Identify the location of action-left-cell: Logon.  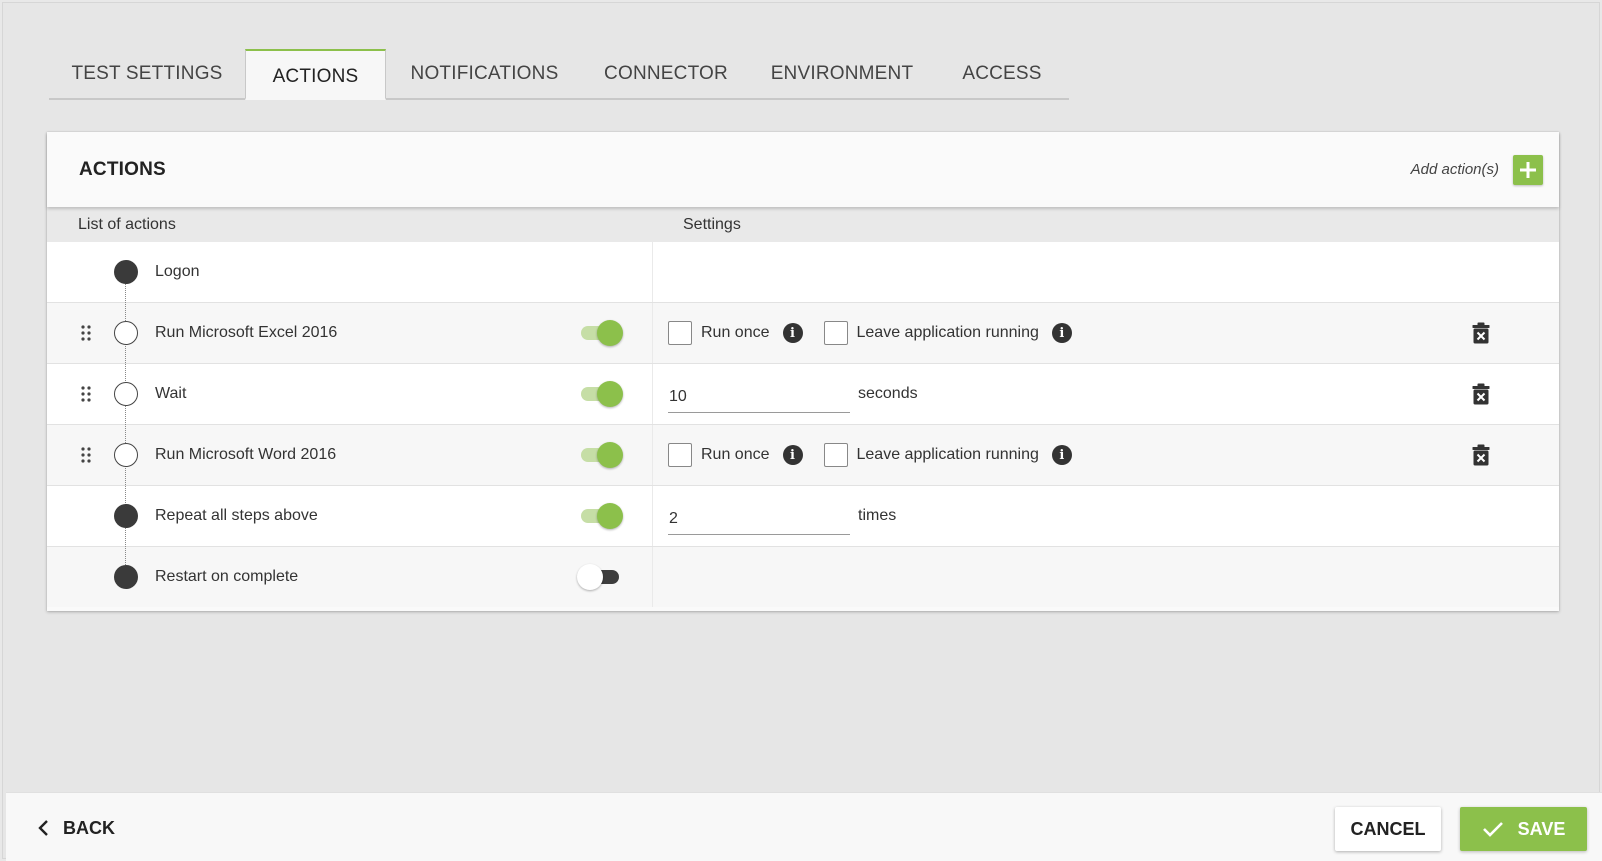
(350, 272).